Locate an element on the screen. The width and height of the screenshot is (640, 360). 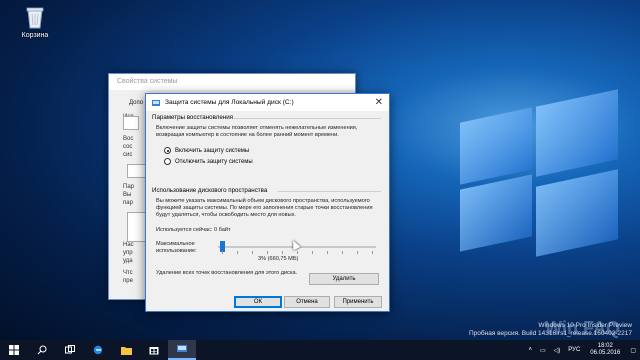
side-text: сис is located at coordinates (128, 155).